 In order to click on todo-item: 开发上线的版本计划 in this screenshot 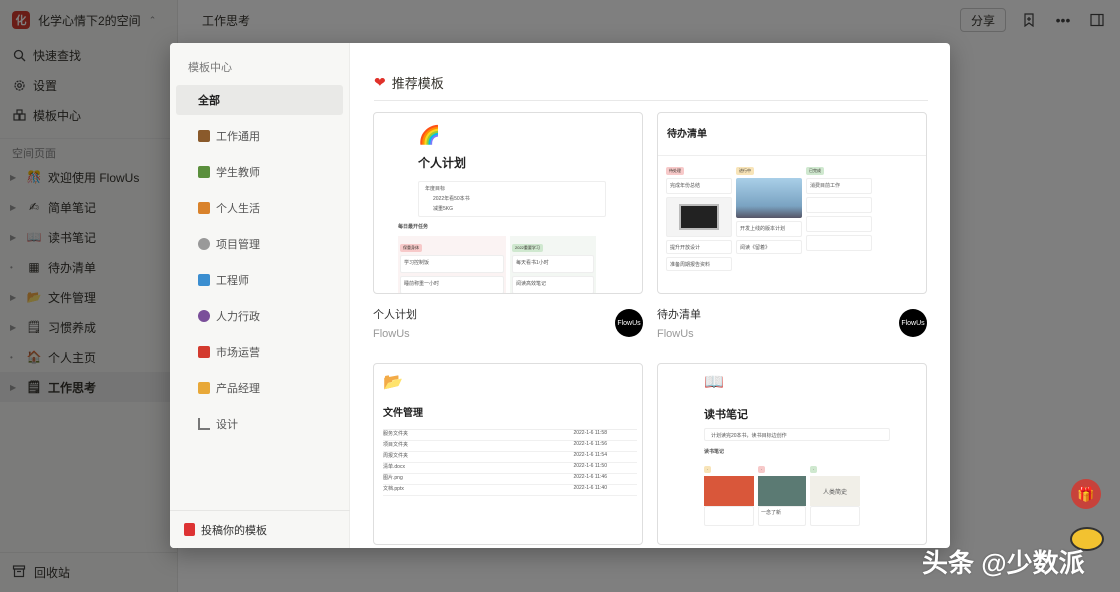, I will do `click(769, 229)`.